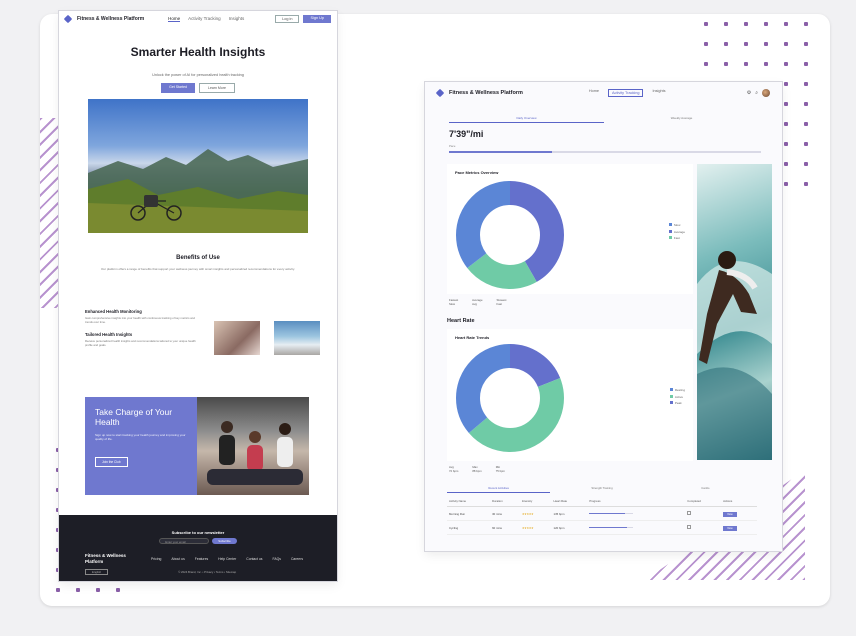 Image resolution: width=856 pixels, height=636 pixels. What do you see at coordinates (452, 146) in the screenshot?
I see `pace-label: Pace` at bounding box center [452, 146].